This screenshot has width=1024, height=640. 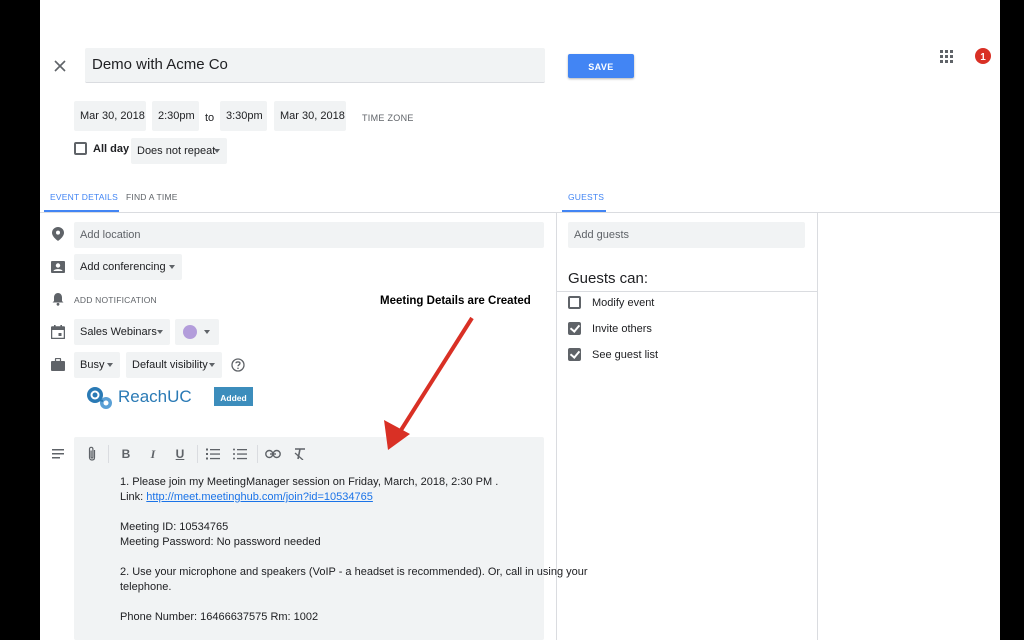 What do you see at coordinates (110, 235) in the screenshot?
I see `location-placeholder: Add location` at bounding box center [110, 235].